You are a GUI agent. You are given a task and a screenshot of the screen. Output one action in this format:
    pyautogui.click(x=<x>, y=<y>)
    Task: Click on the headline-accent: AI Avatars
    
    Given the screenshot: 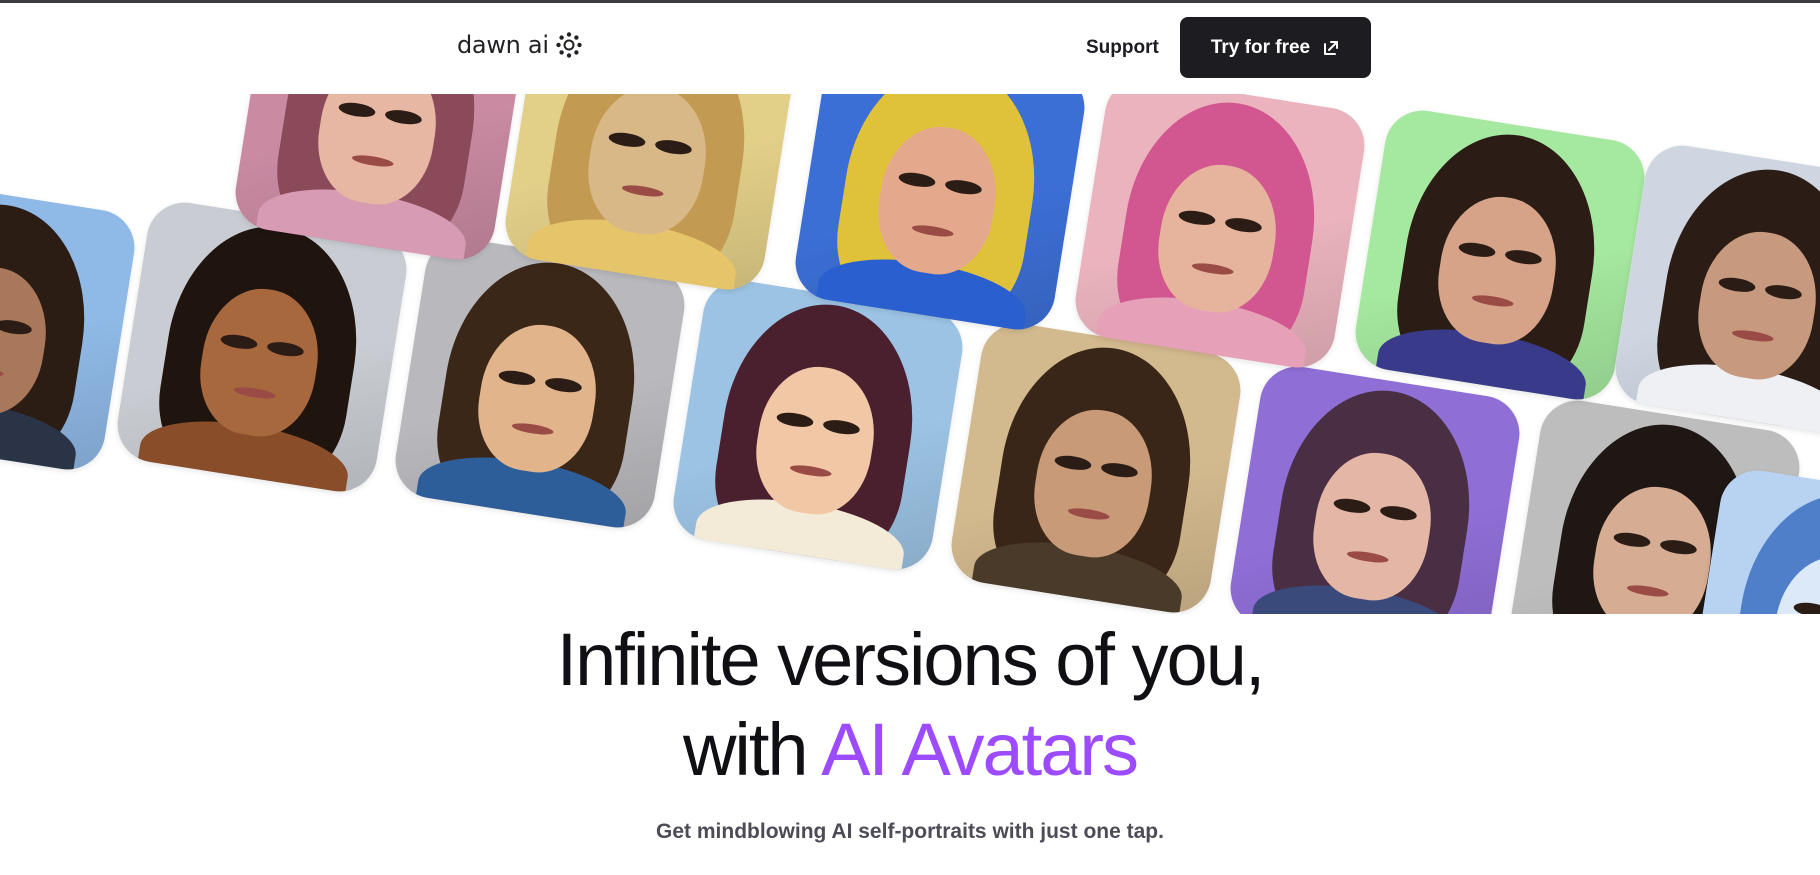 What is the action you would take?
    pyautogui.click(x=980, y=749)
    